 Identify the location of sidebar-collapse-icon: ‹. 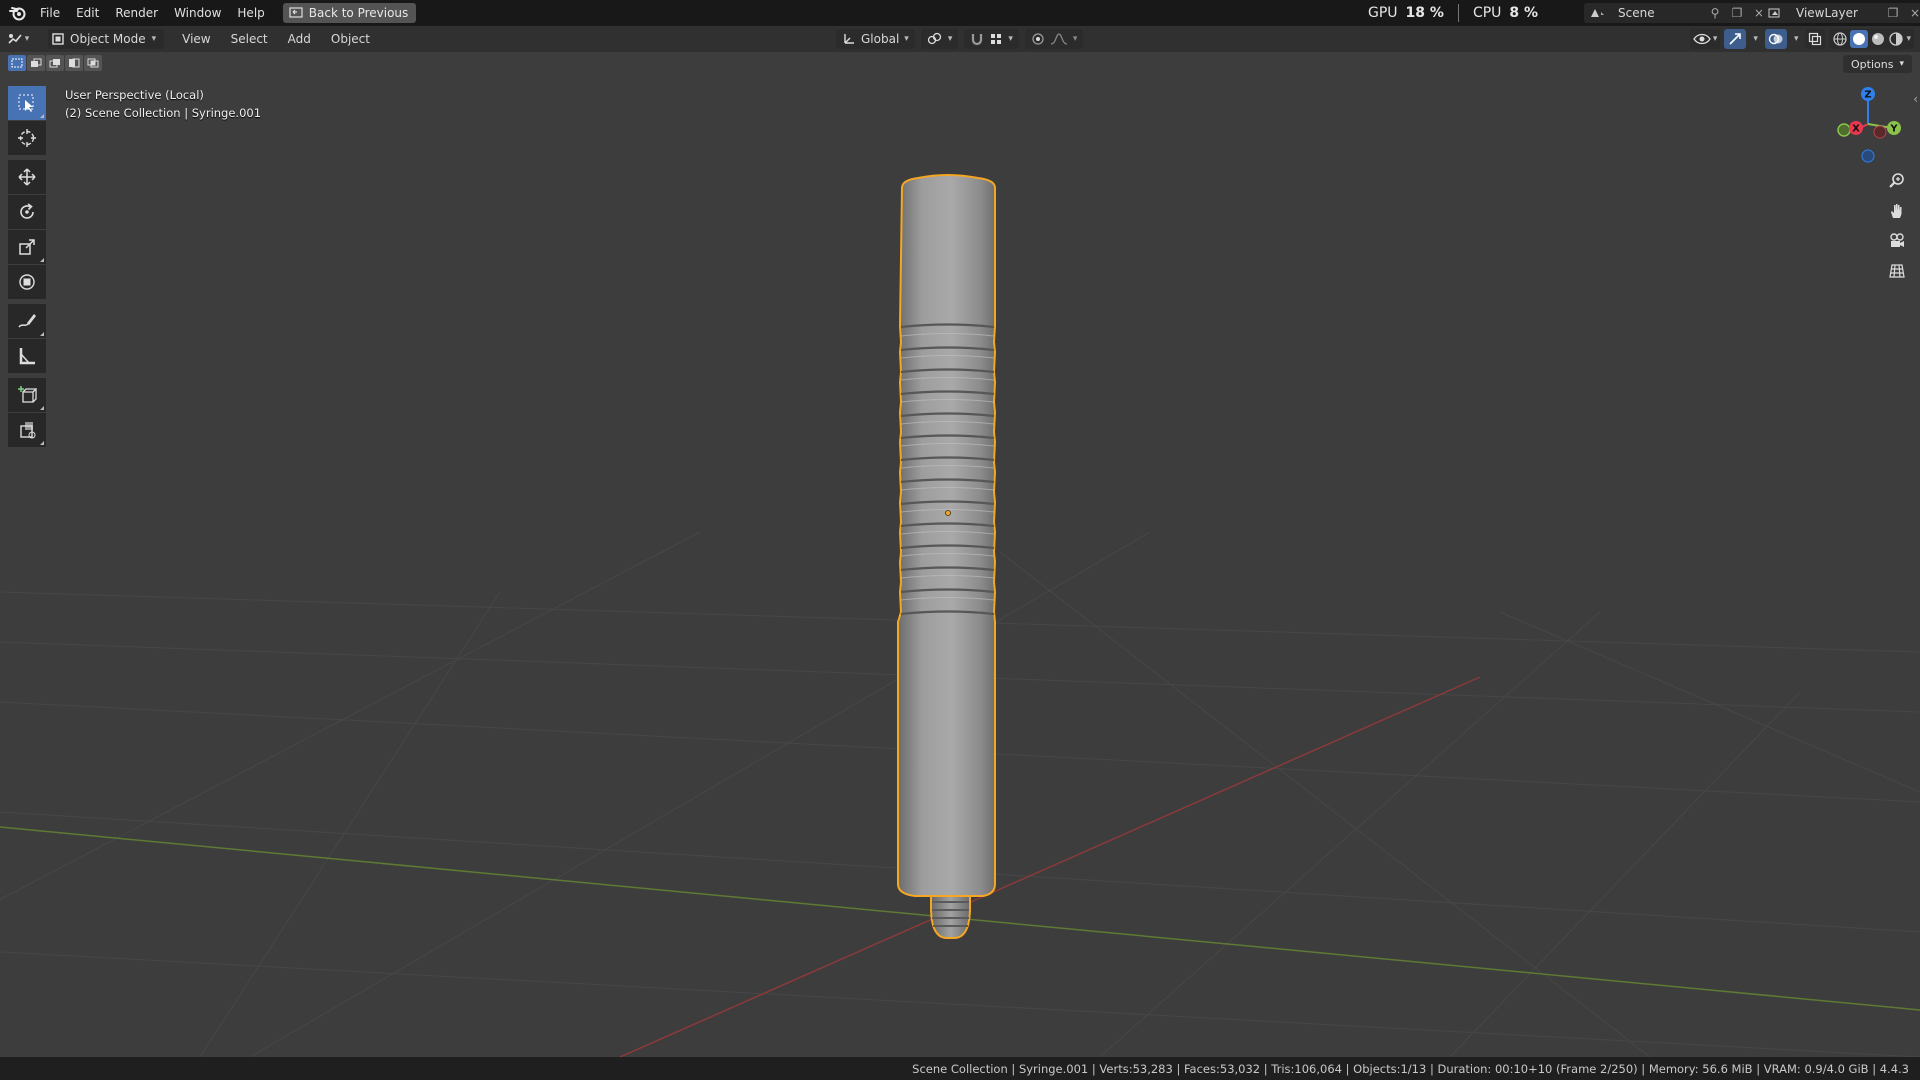
(1915, 99).